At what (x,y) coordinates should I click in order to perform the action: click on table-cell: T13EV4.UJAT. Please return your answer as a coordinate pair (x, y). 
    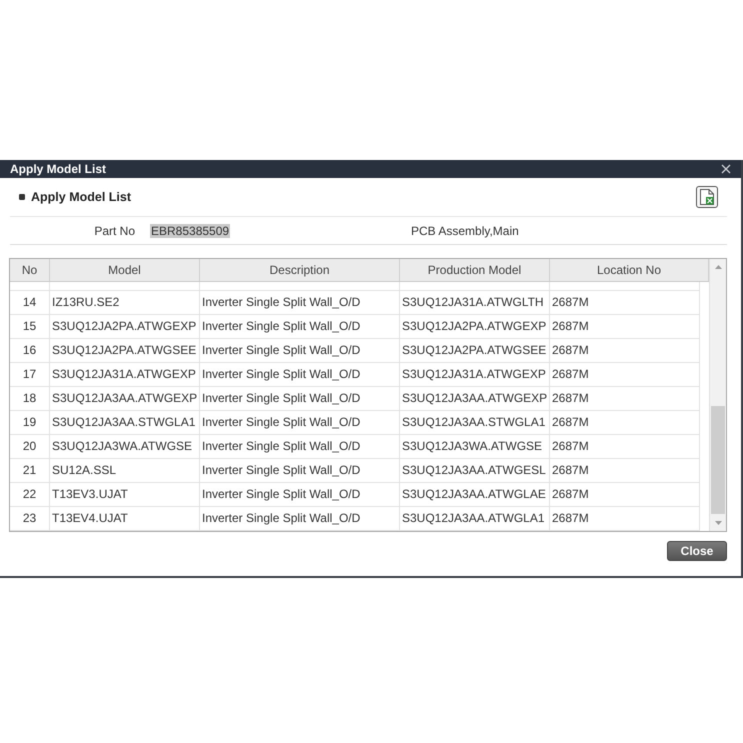
    Looking at the image, I should click on (125, 519).